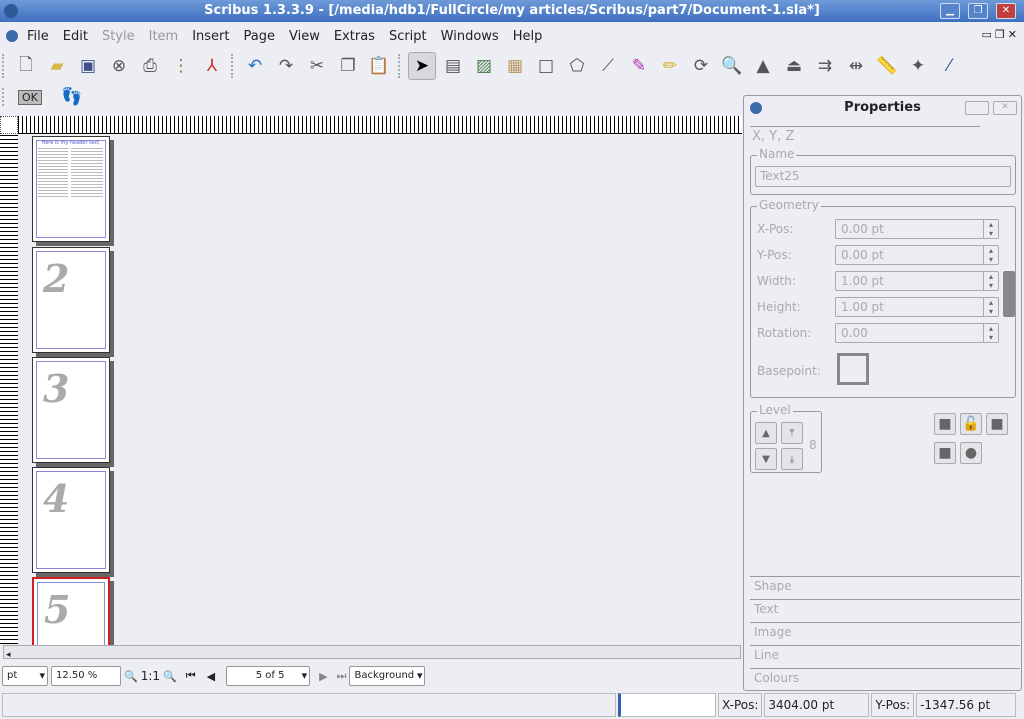  What do you see at coordinates (945, 453) in the screenshot?
I see `flip-vertical-button: ■` at bounding box center [945, 453].